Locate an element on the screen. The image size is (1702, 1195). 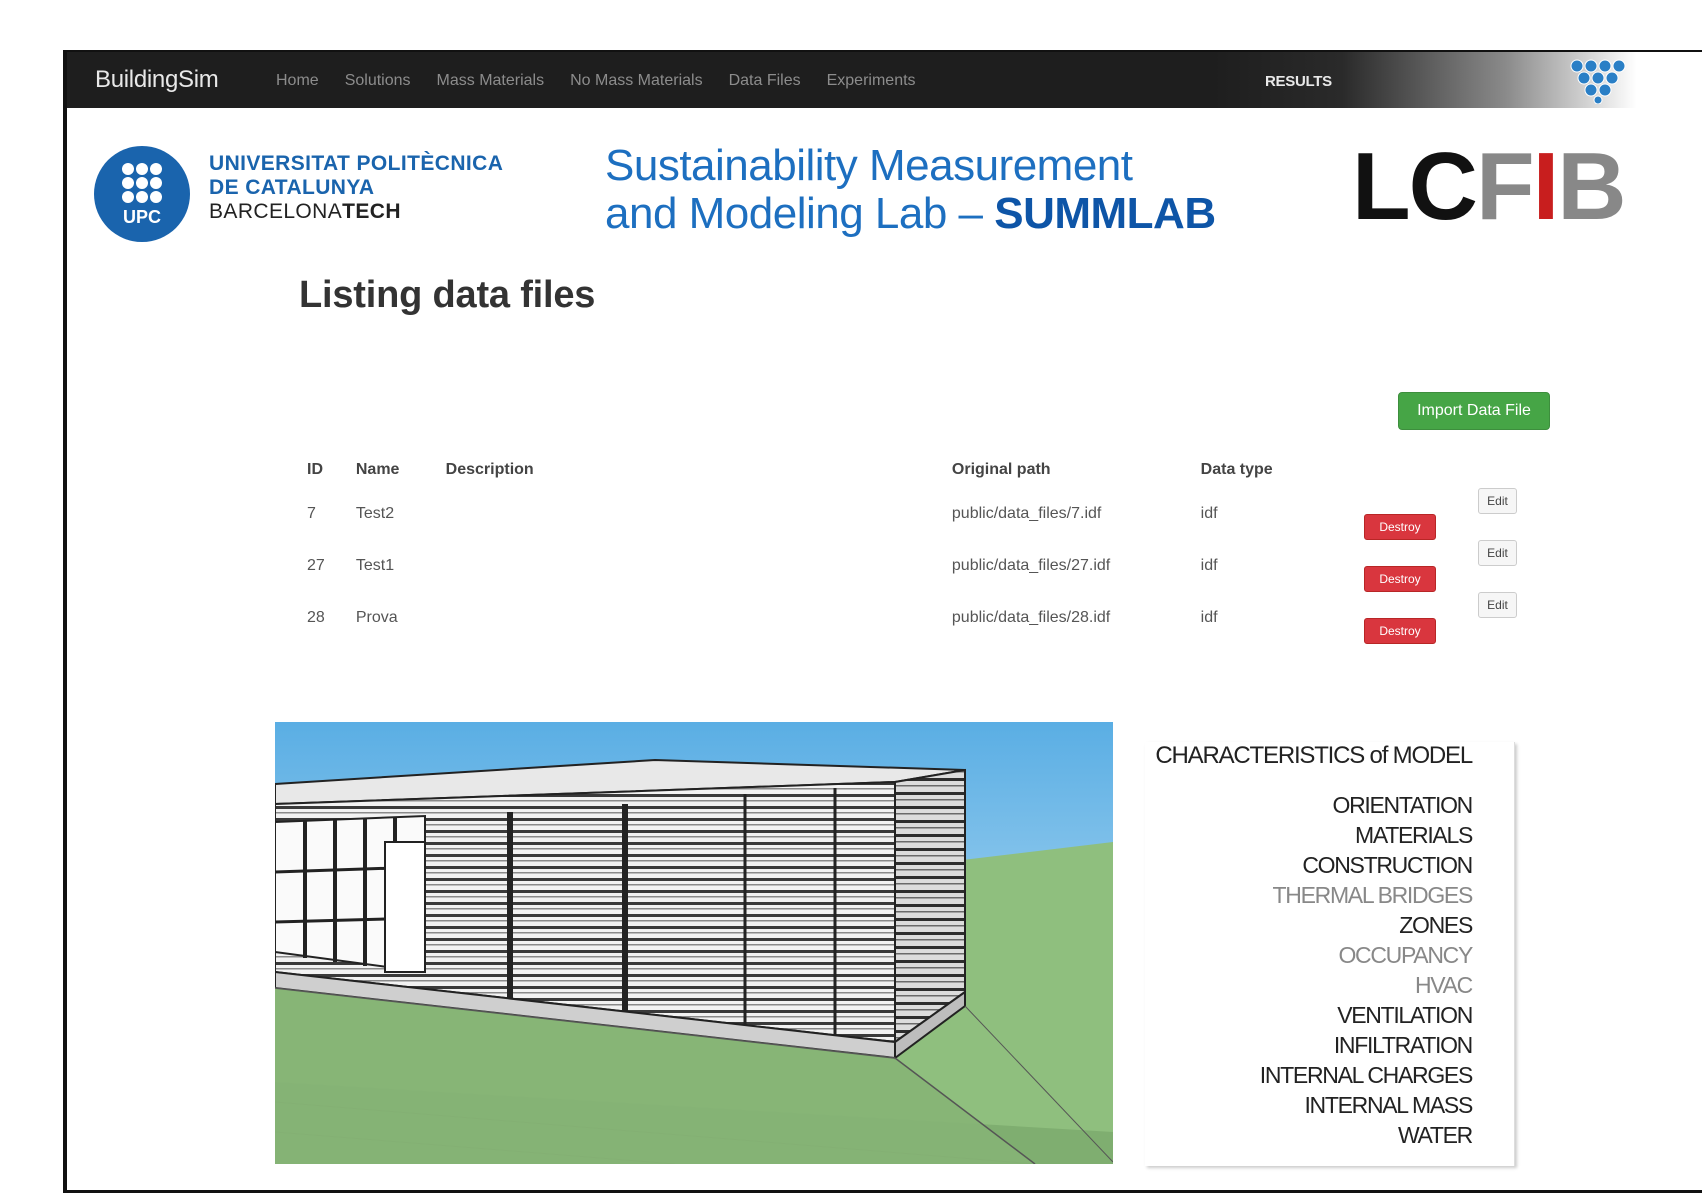
characteristic-item: MATERIALS is located at coordinates (1414, 835).